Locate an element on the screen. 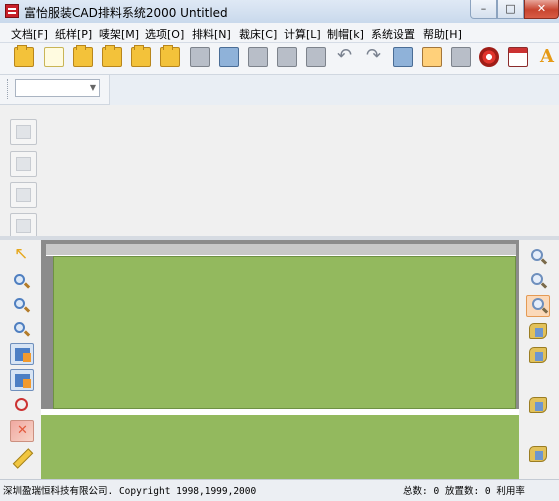 This screenshot has height=501, width=559. right-toolbar is located at coordinates (539, 359).